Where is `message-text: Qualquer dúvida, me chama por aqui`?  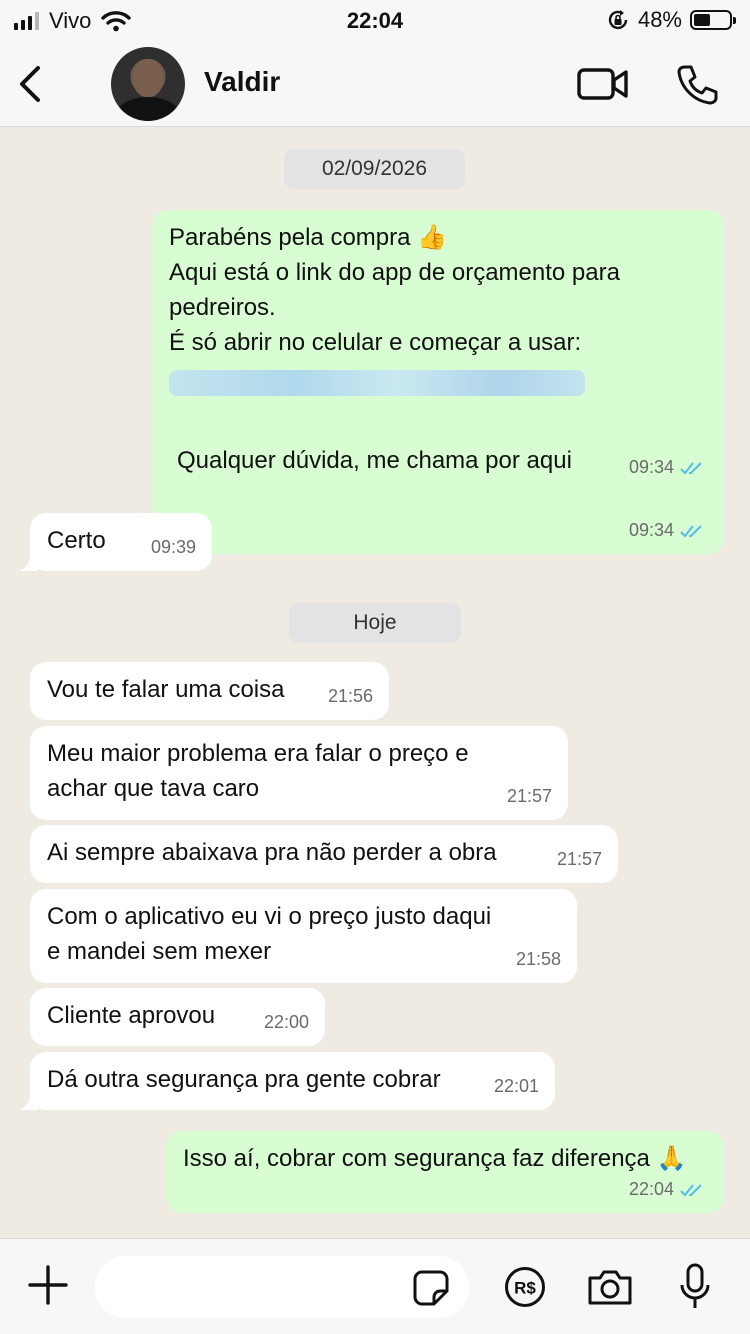 message-text: Qualquer dúvida, me chama por aqui is located at coordinates (374, 460).